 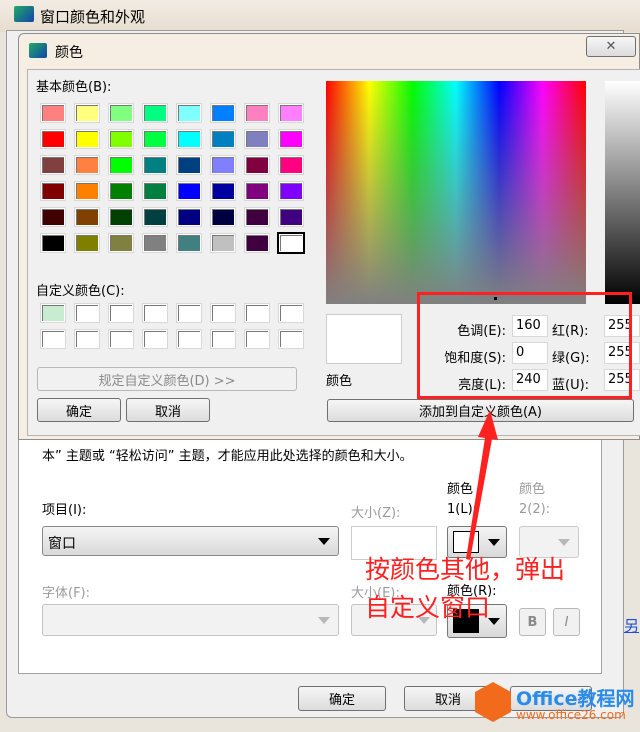 What do you see at coordinates (79, 410) in the screenshot?
I see `dialog-ok-button: 确定` at bounding box center [79, 410].